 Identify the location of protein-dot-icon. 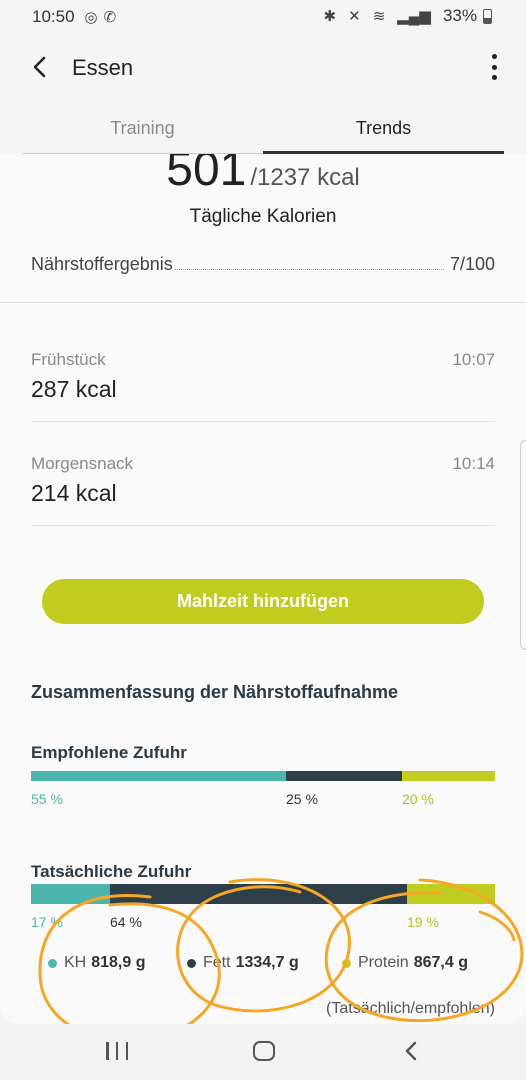
(346, 963).